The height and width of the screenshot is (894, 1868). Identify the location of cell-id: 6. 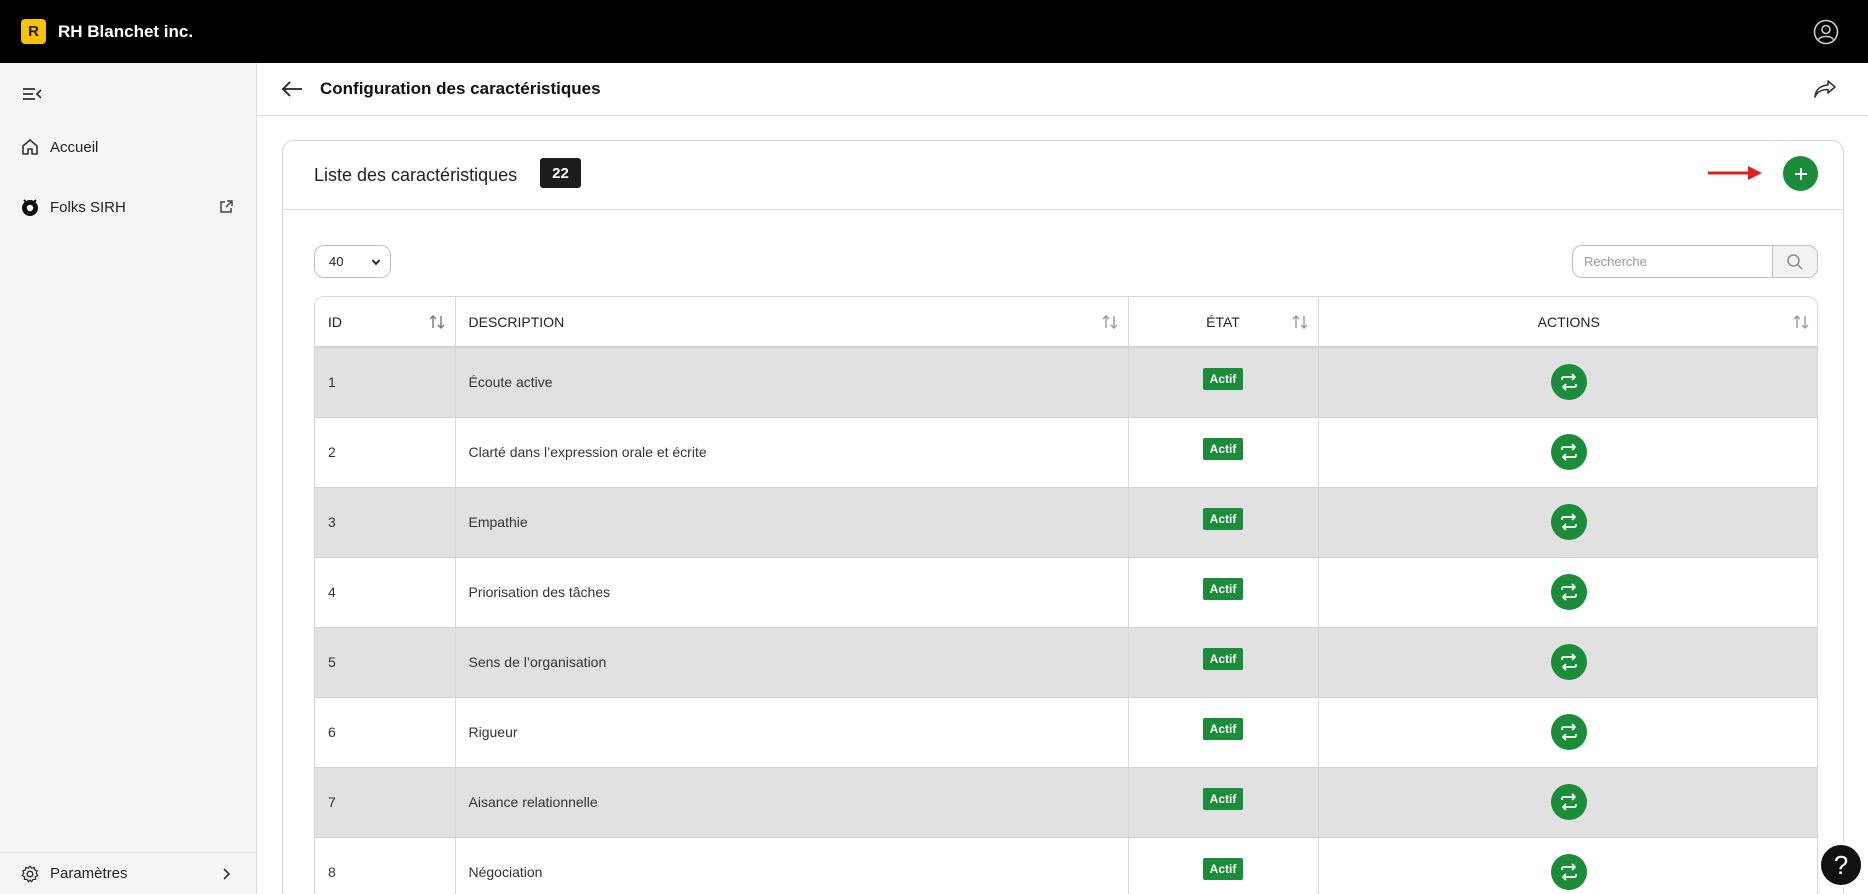
(385, 732).